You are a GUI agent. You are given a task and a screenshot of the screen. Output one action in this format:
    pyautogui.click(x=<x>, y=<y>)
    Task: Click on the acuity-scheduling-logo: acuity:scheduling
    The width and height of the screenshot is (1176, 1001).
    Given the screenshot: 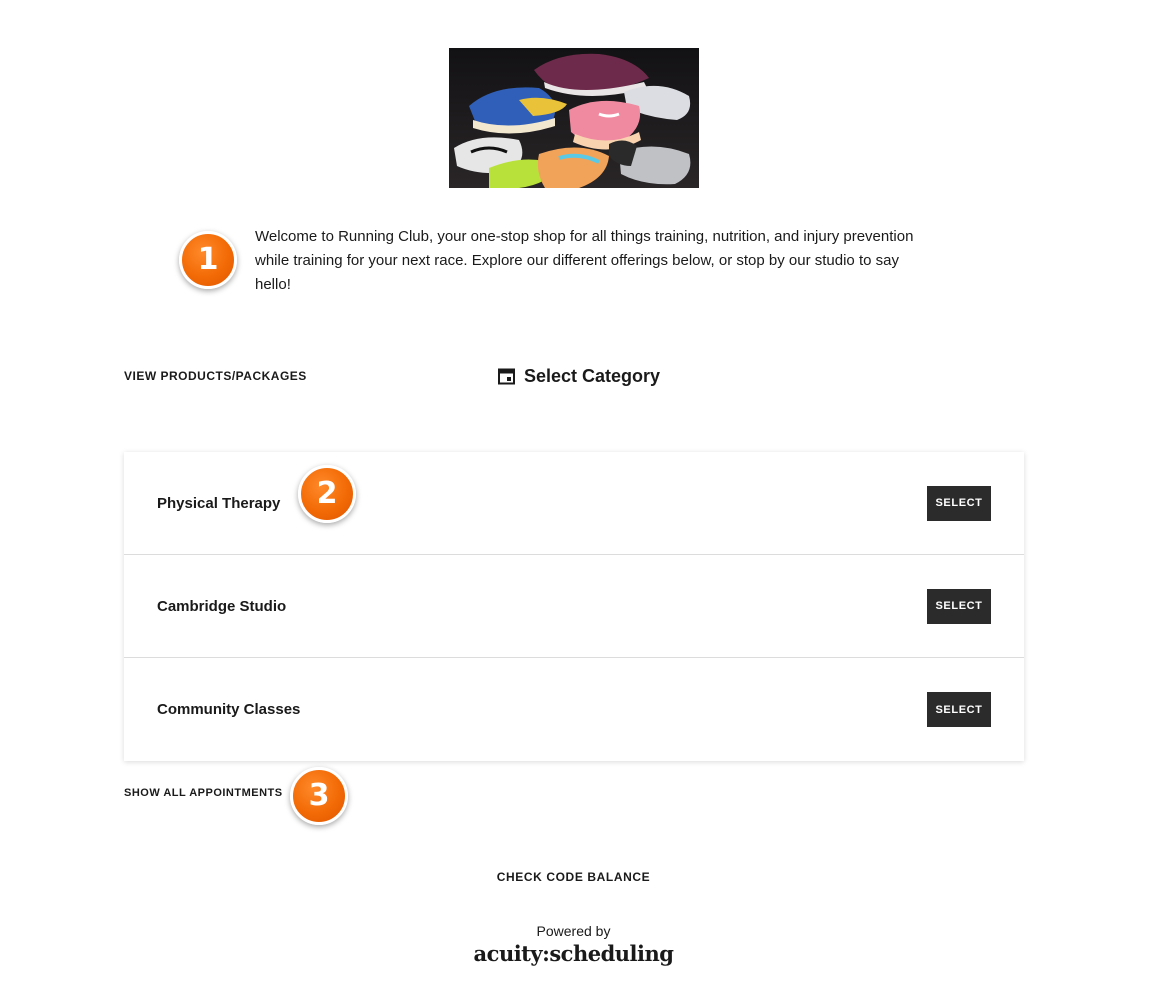 What is the action you would take?
    pyautogui.click(x=573, y=954)
    